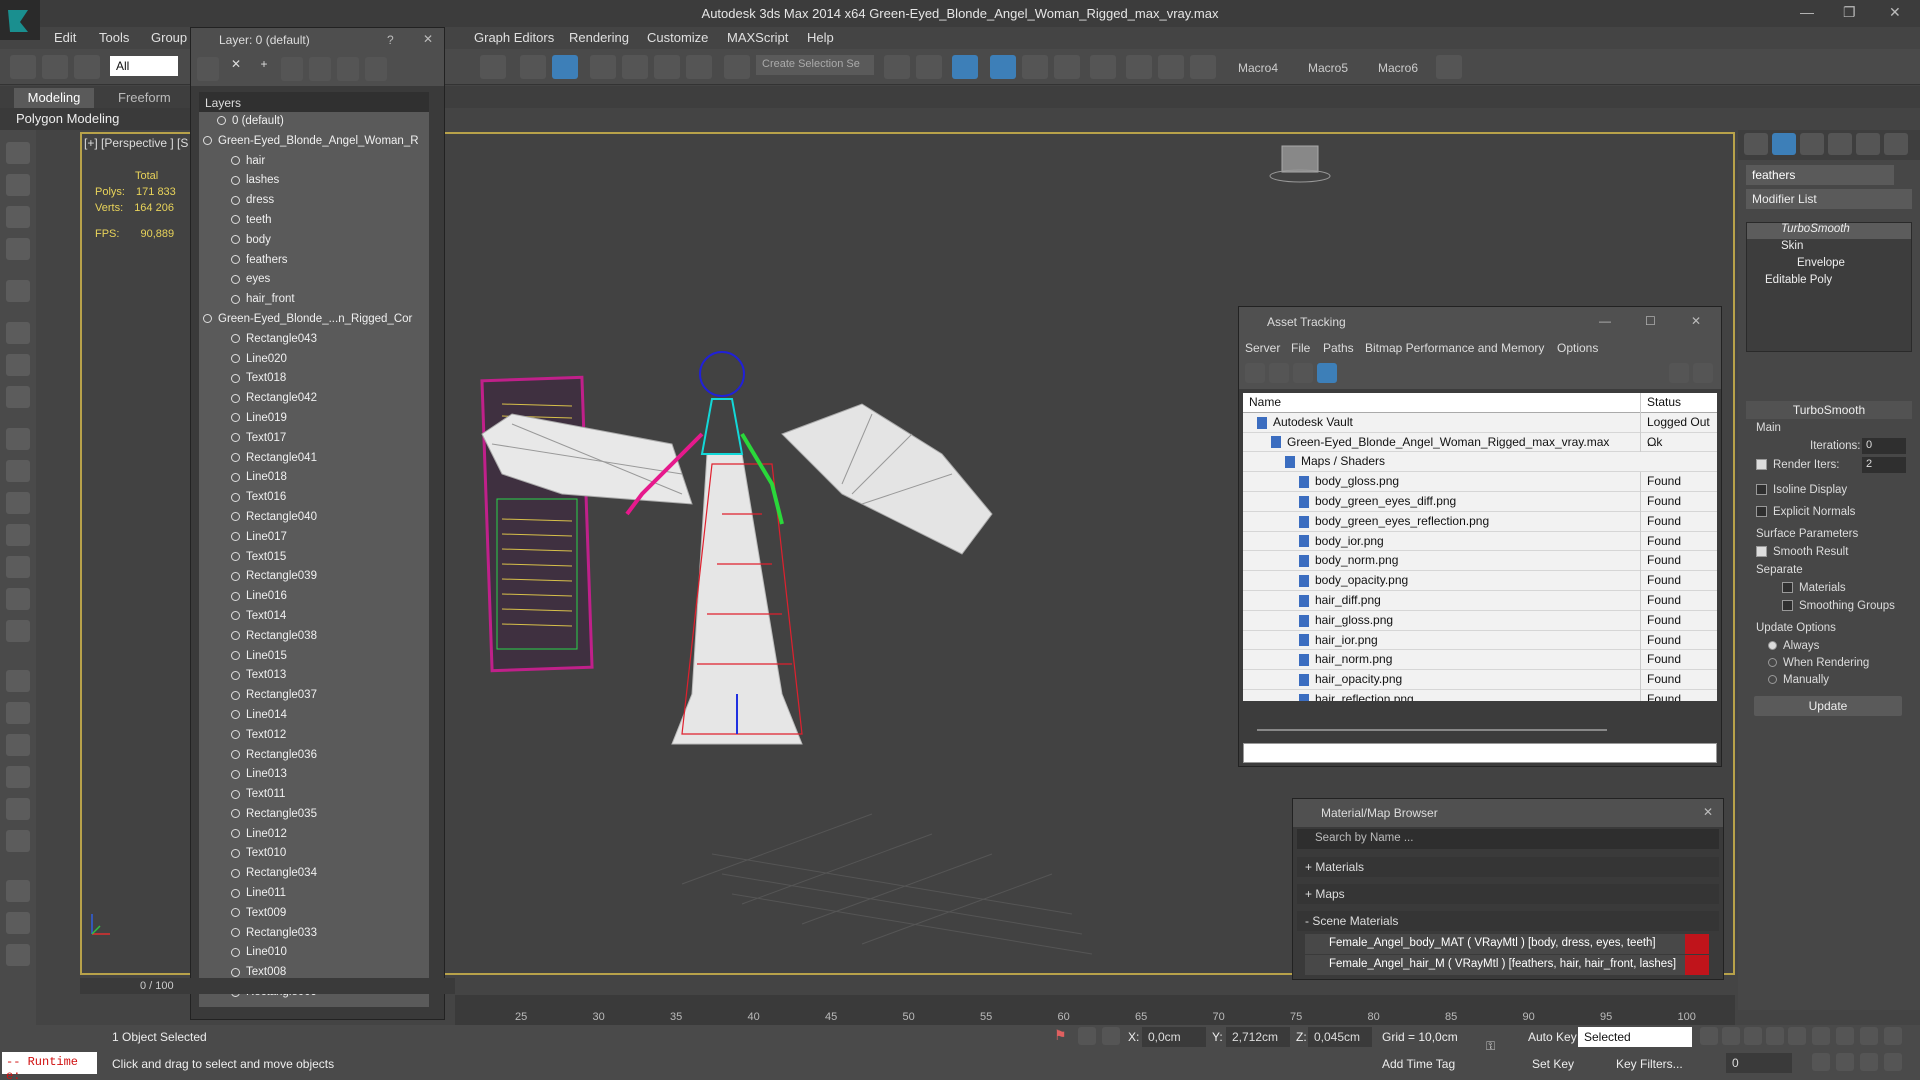 The width and height of the screenshot is (1920, 1080). Describe the element at coordinates (49, 1066) in the screenshot. I see `maxscript-listener: -- Runtime e:` at that location.